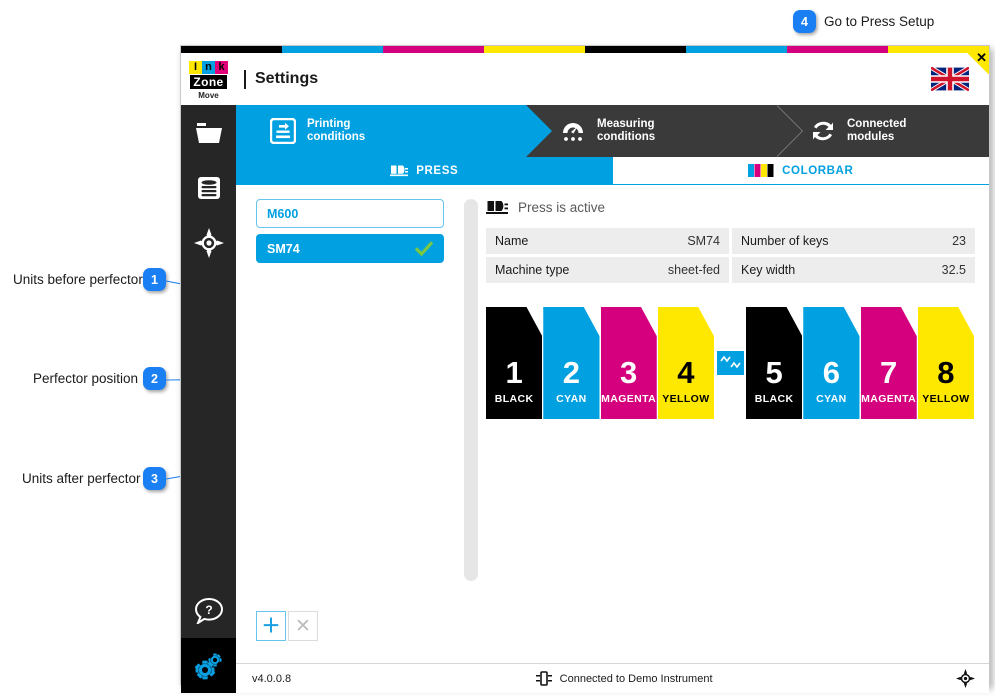 Image resolution: width=995 pixels, height=697 pixels. I want to click on sidebar-item-jobs, so click(208, 132).